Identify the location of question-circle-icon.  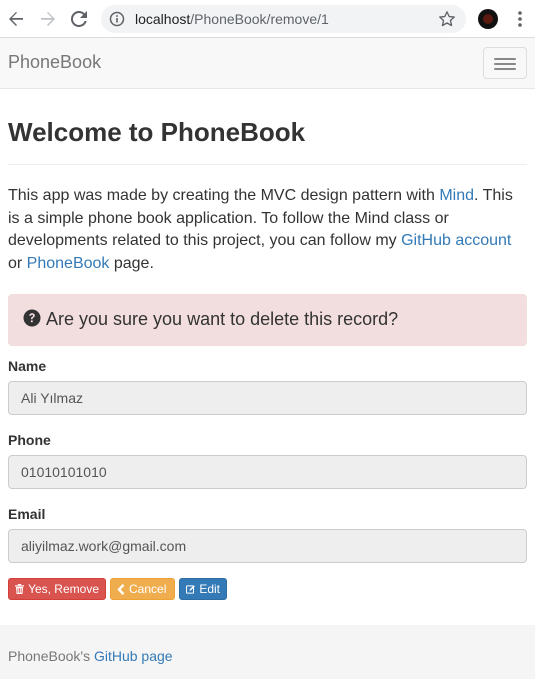
(32, 318).